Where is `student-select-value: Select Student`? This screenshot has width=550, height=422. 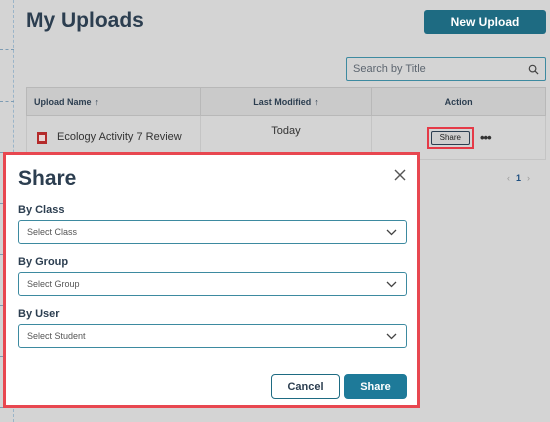 student-select-value: Select Student is located at coordinates (56, 336).